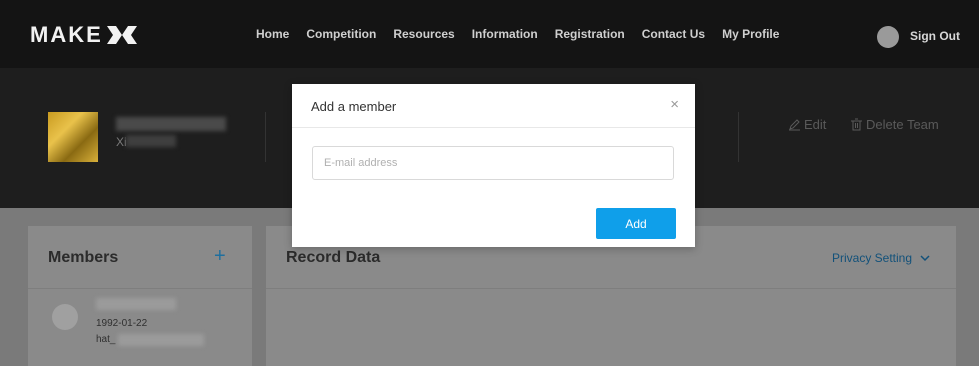  Describe the element at coordinates (140, 288) in the screenshot. I see `members-divider` at that location.